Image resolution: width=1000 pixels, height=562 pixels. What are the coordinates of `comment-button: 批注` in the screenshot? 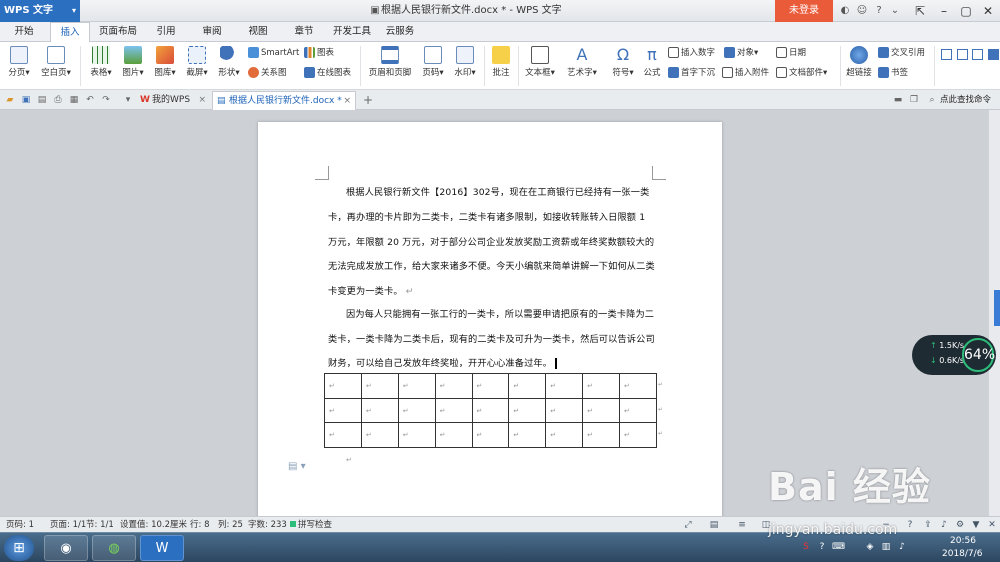 It's located at (501, 62).